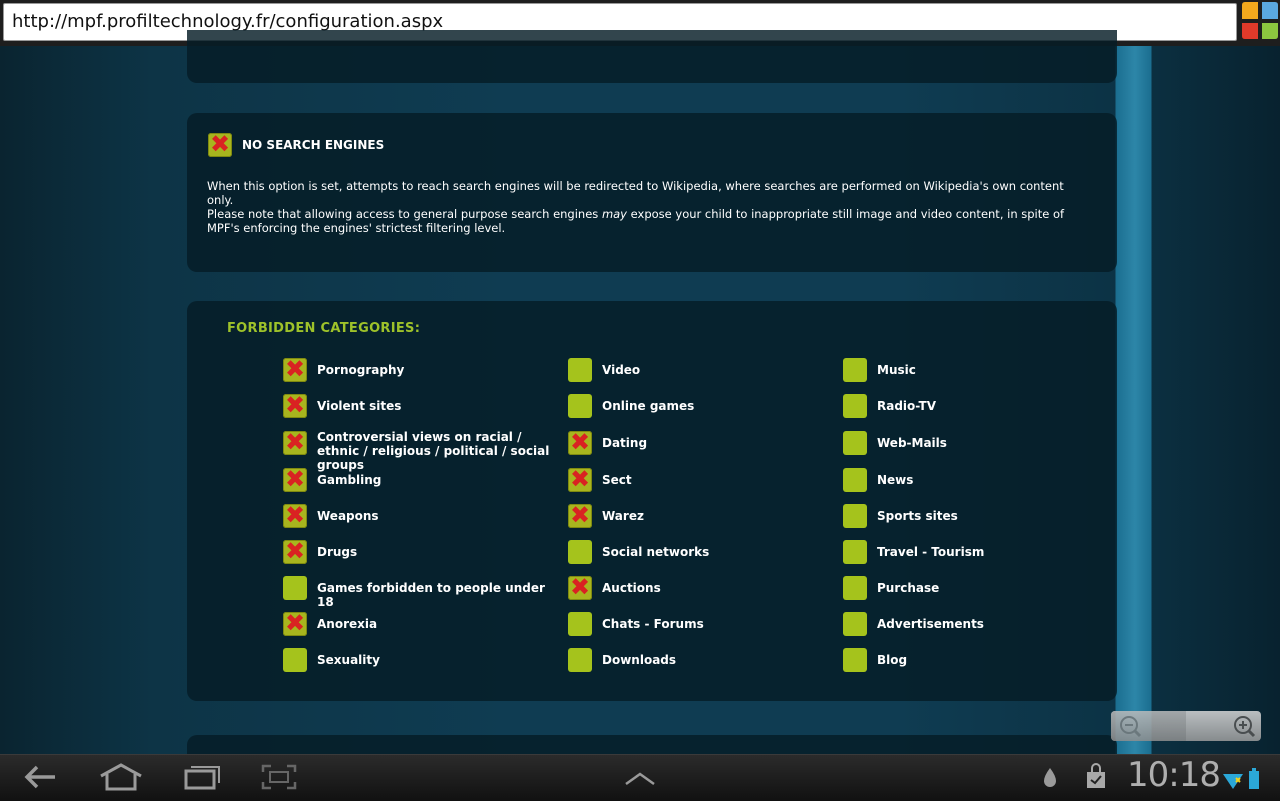 The image size is (1280, 801). What do you see at coordinates (652, 56) in the screenshot?
I see `previous-option-panel` at bounding box center [652, 56].